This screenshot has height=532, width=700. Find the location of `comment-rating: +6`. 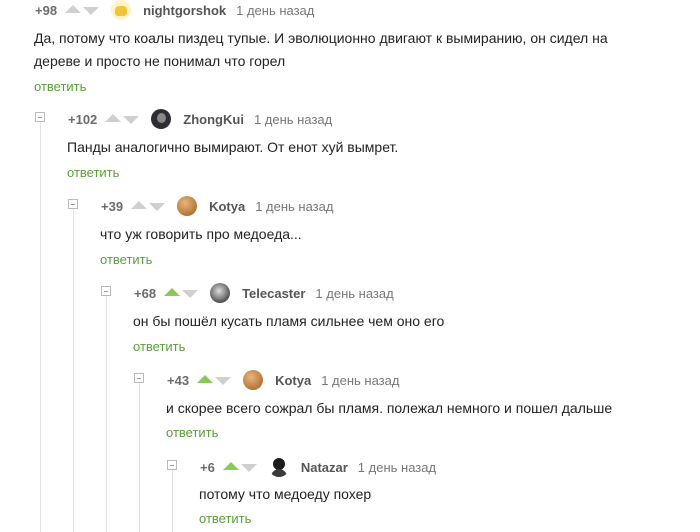

comment-rating: +6 is located at coordinates (207, 467).